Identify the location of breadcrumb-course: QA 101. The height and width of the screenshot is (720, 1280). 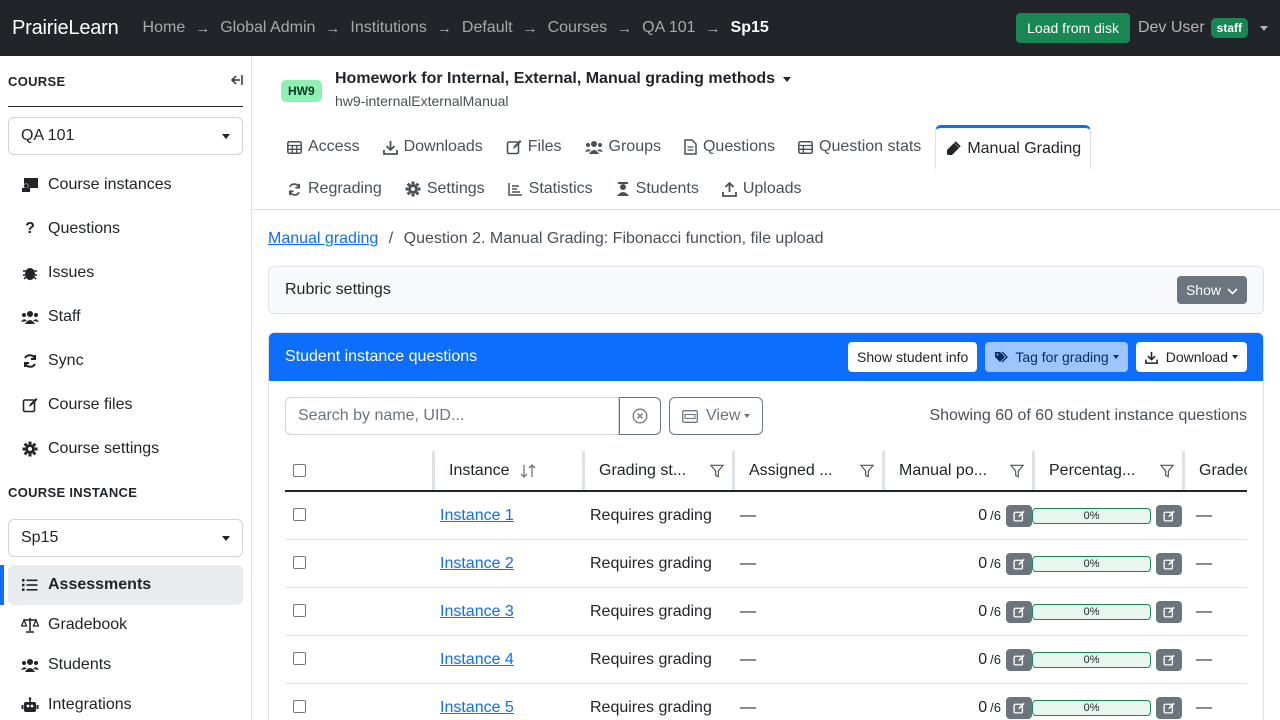
(668, 28).